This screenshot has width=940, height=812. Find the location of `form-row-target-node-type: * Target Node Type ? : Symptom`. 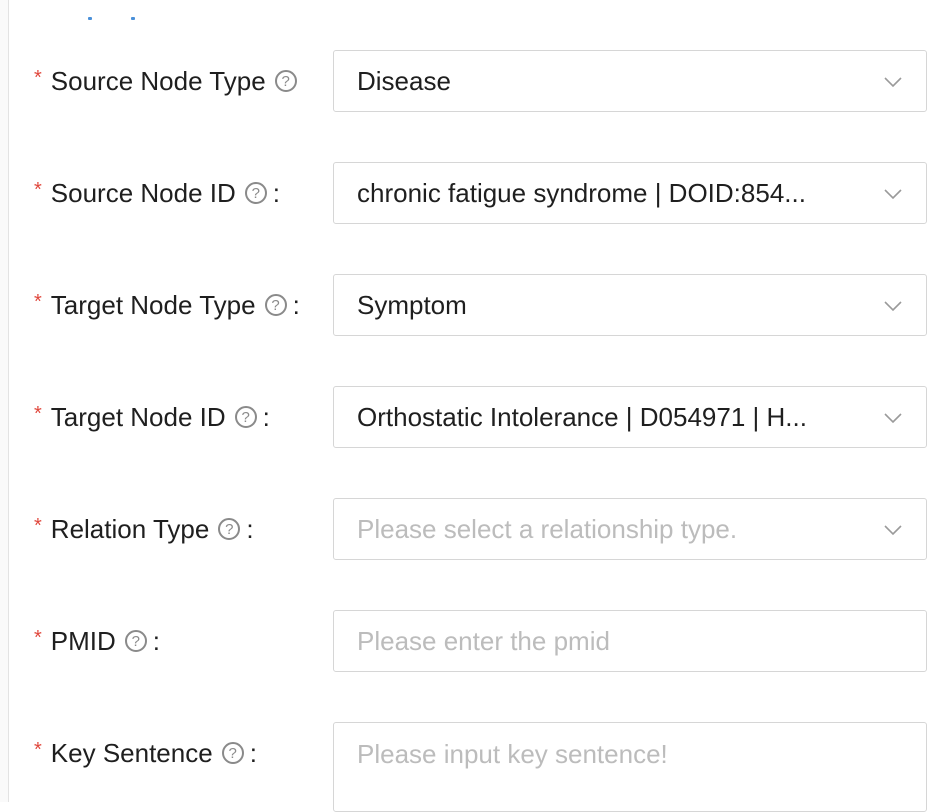

form-row-target-node-type: * Target Node Type ? : Symptom is located at coordinates (470, 305).